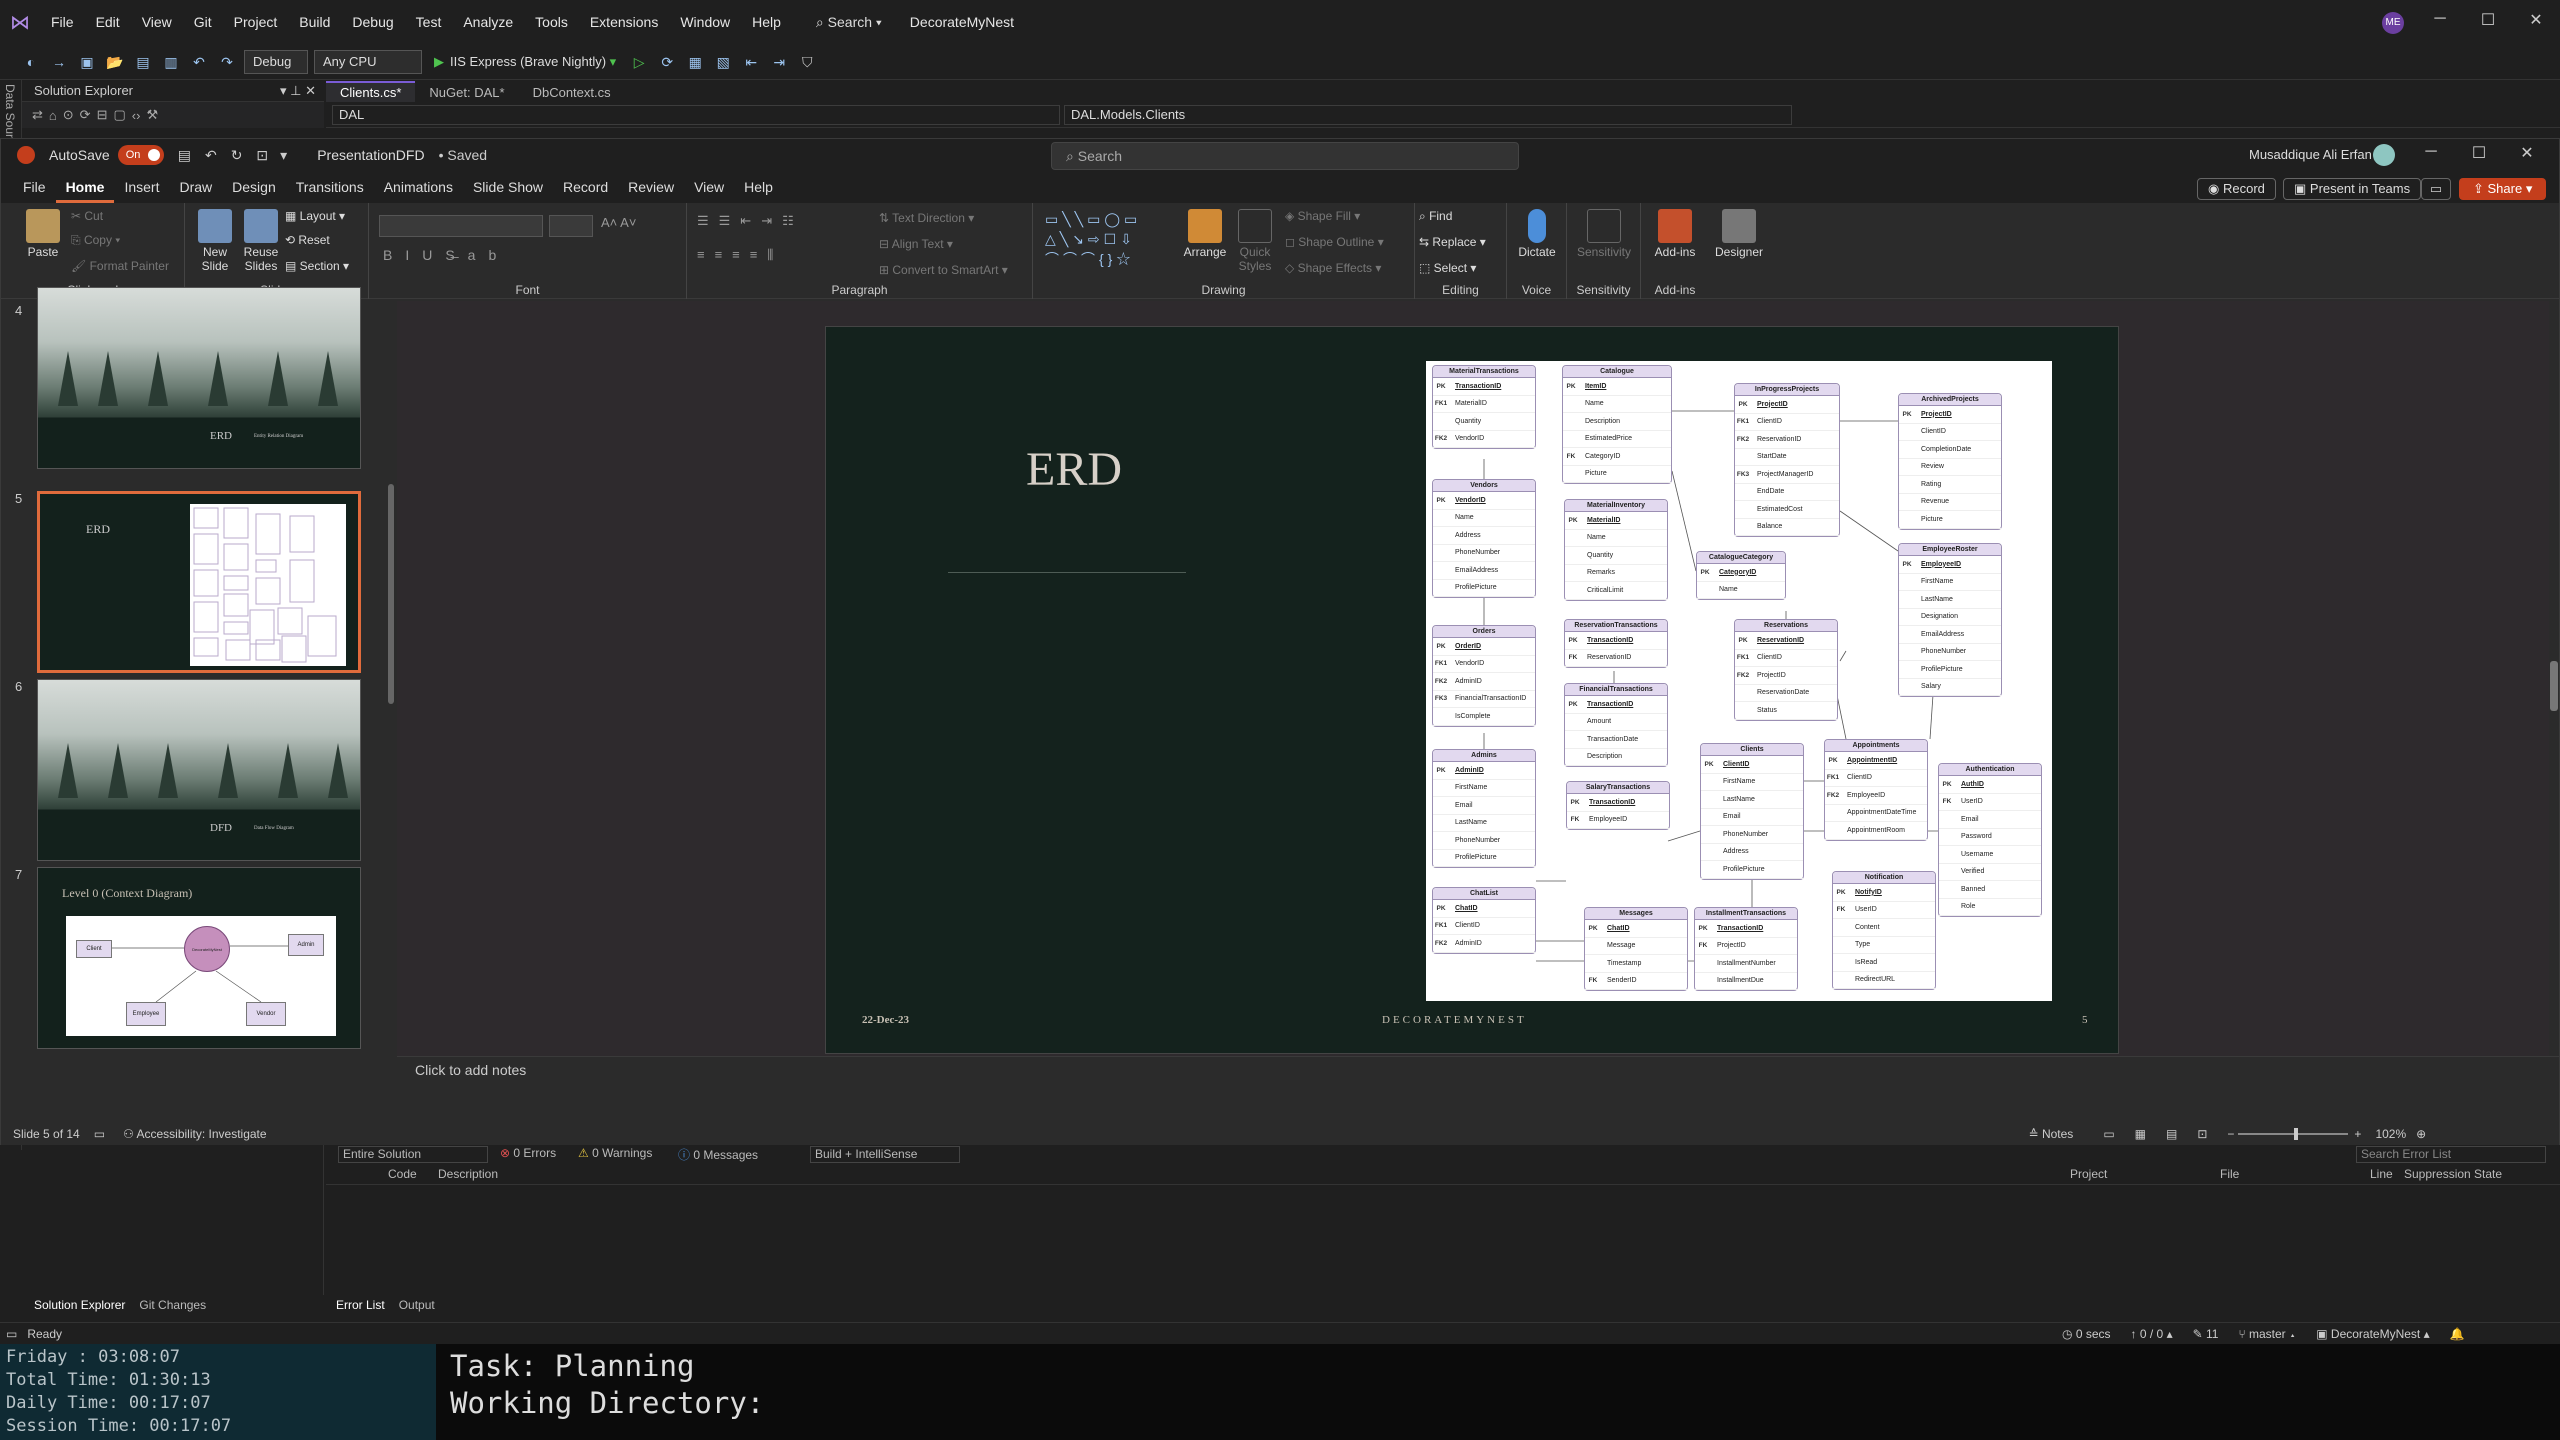 The height and width of the screenshot is (1440, 2560). I want to click on filter-icon: ⊙, so click(68, 115).